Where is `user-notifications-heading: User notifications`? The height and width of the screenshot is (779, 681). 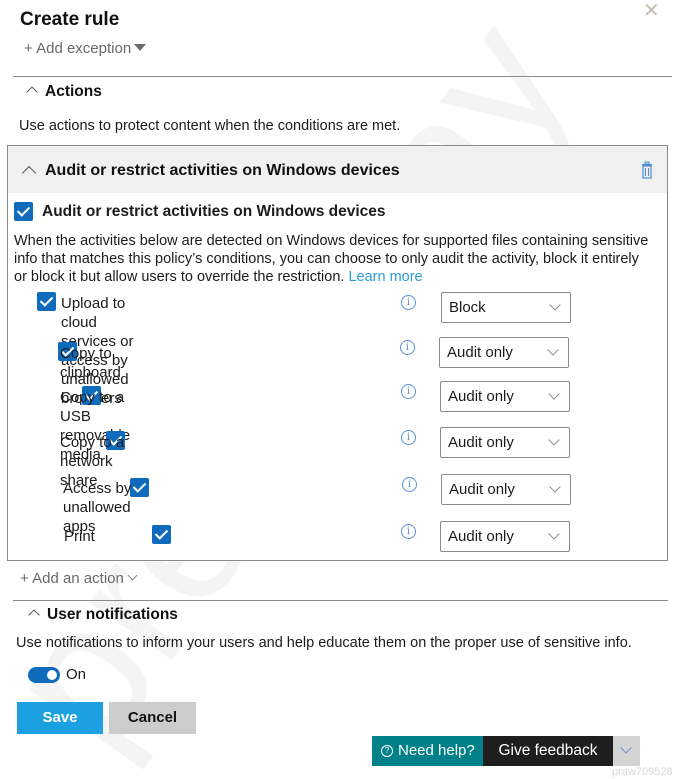
user-notifications-heading: User notifications is located at coordinates (112, 614).